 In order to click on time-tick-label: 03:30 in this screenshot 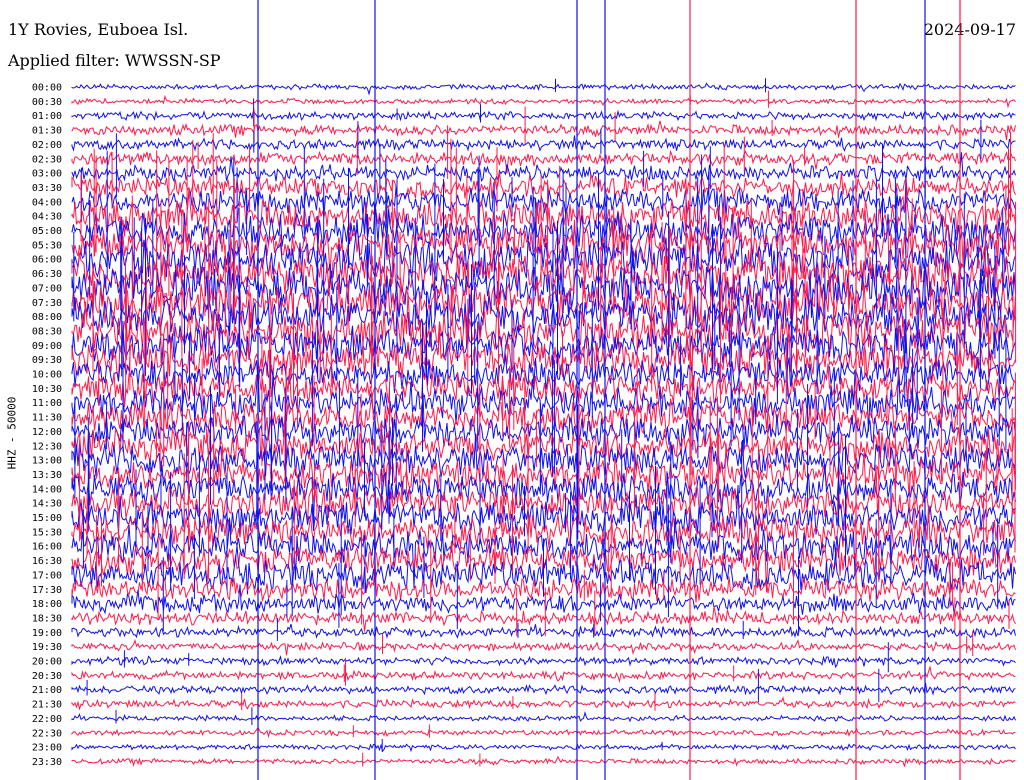, I will do `click(47, 188)`.